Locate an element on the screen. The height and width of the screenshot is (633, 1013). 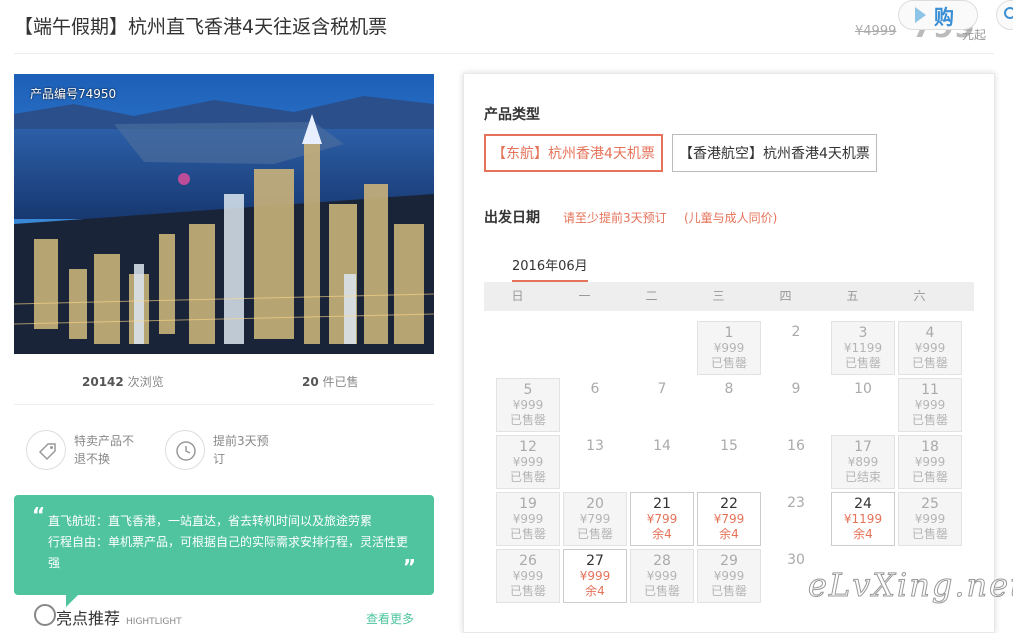
highlight-heading: 亮点推荐 HIGHTLIGHT is located at coordinates (106, 617).